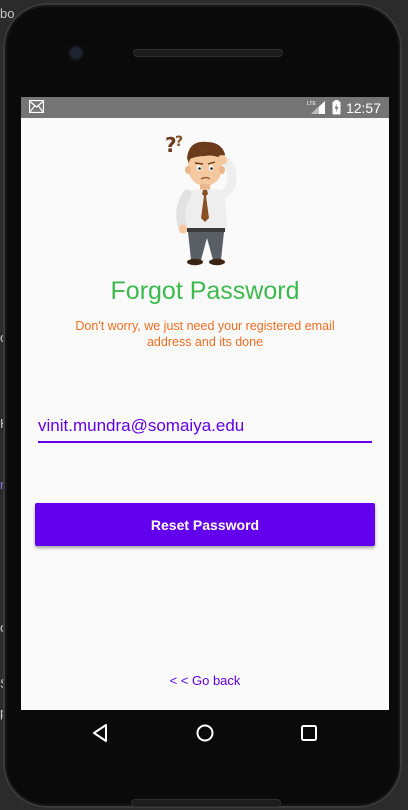  Describe the element at coordinates (36, 106) in the screenshot. I see `gmail-notification-icon` at that location.